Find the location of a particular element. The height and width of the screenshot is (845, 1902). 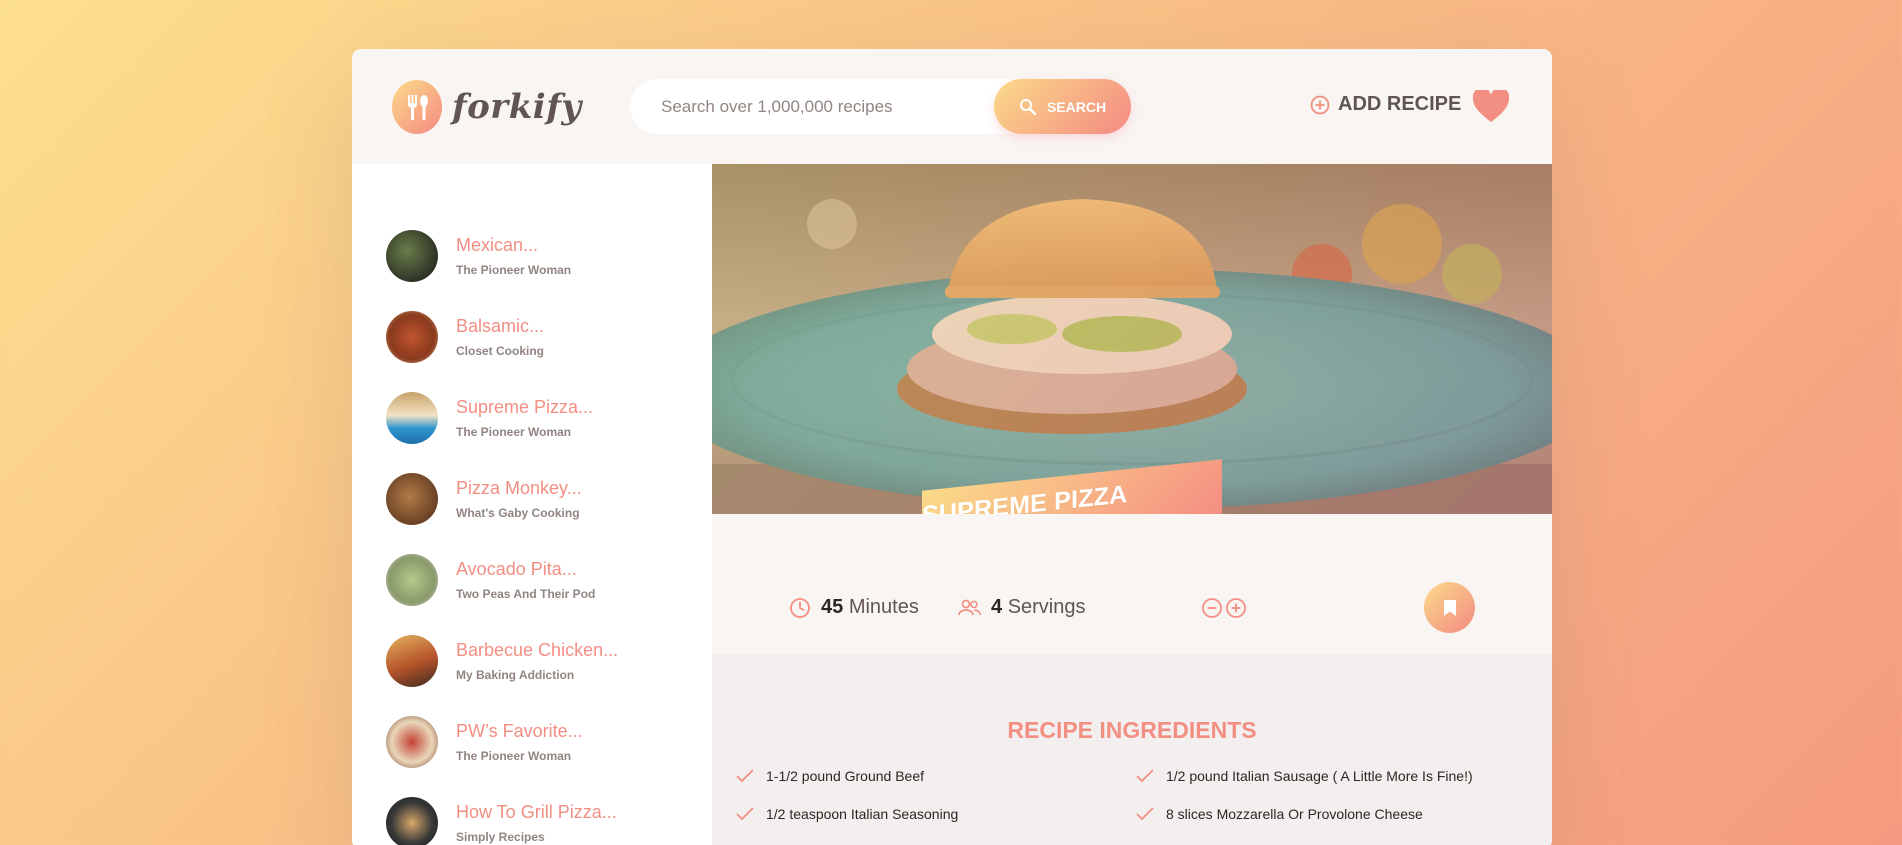

ingredient-item: 1/2 teaspoon Italian Seasoning is located at coordinates (931, 814).